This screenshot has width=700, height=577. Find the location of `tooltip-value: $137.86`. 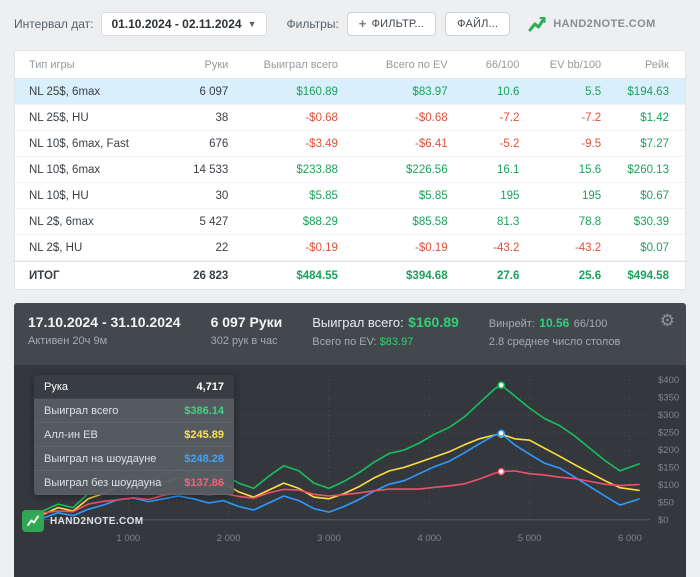

tooltip-value: $137.86 is located at coordinates (204, 482).